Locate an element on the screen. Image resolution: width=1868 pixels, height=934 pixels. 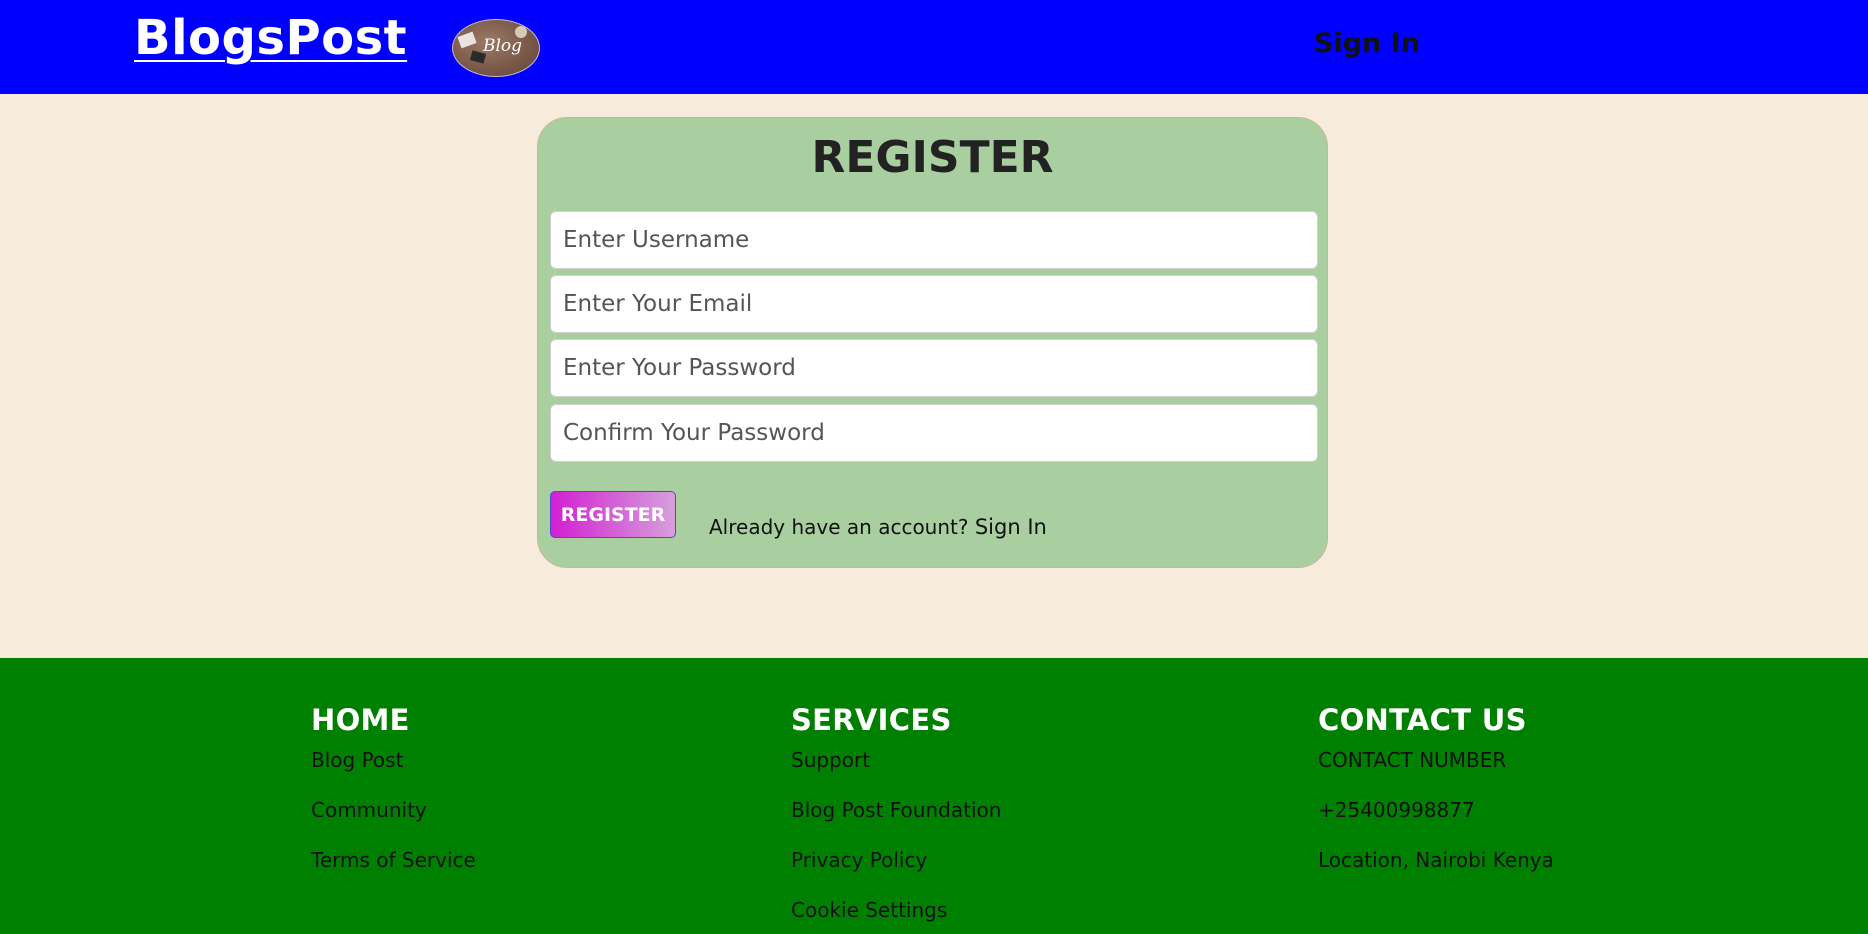
footer-link-privacy: Privacy Policy is located at coordinates (896, 860).